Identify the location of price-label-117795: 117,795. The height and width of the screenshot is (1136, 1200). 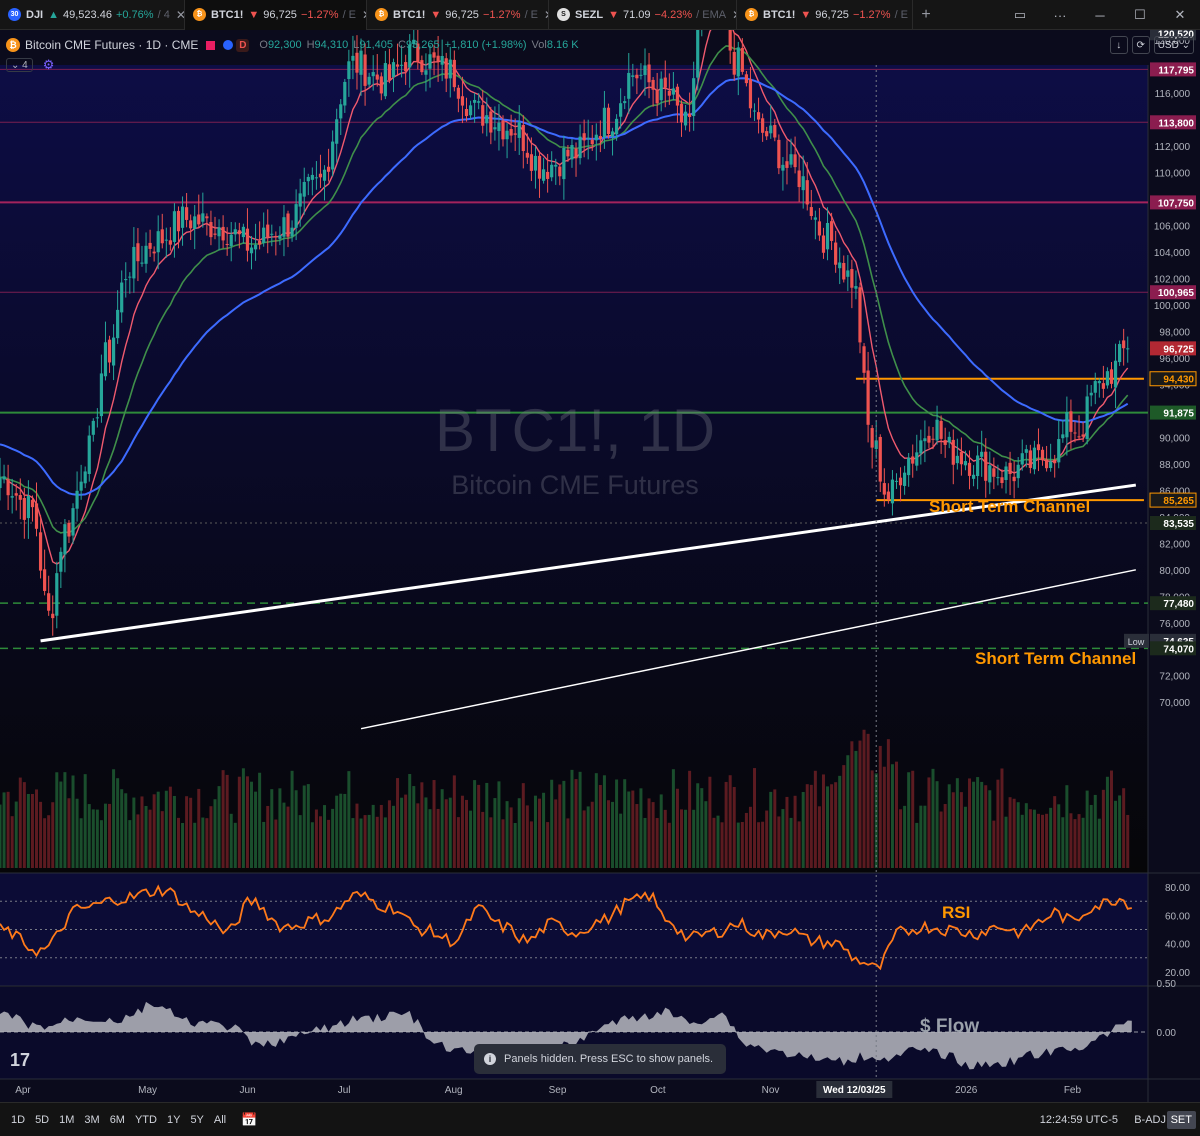
(1173, 69).